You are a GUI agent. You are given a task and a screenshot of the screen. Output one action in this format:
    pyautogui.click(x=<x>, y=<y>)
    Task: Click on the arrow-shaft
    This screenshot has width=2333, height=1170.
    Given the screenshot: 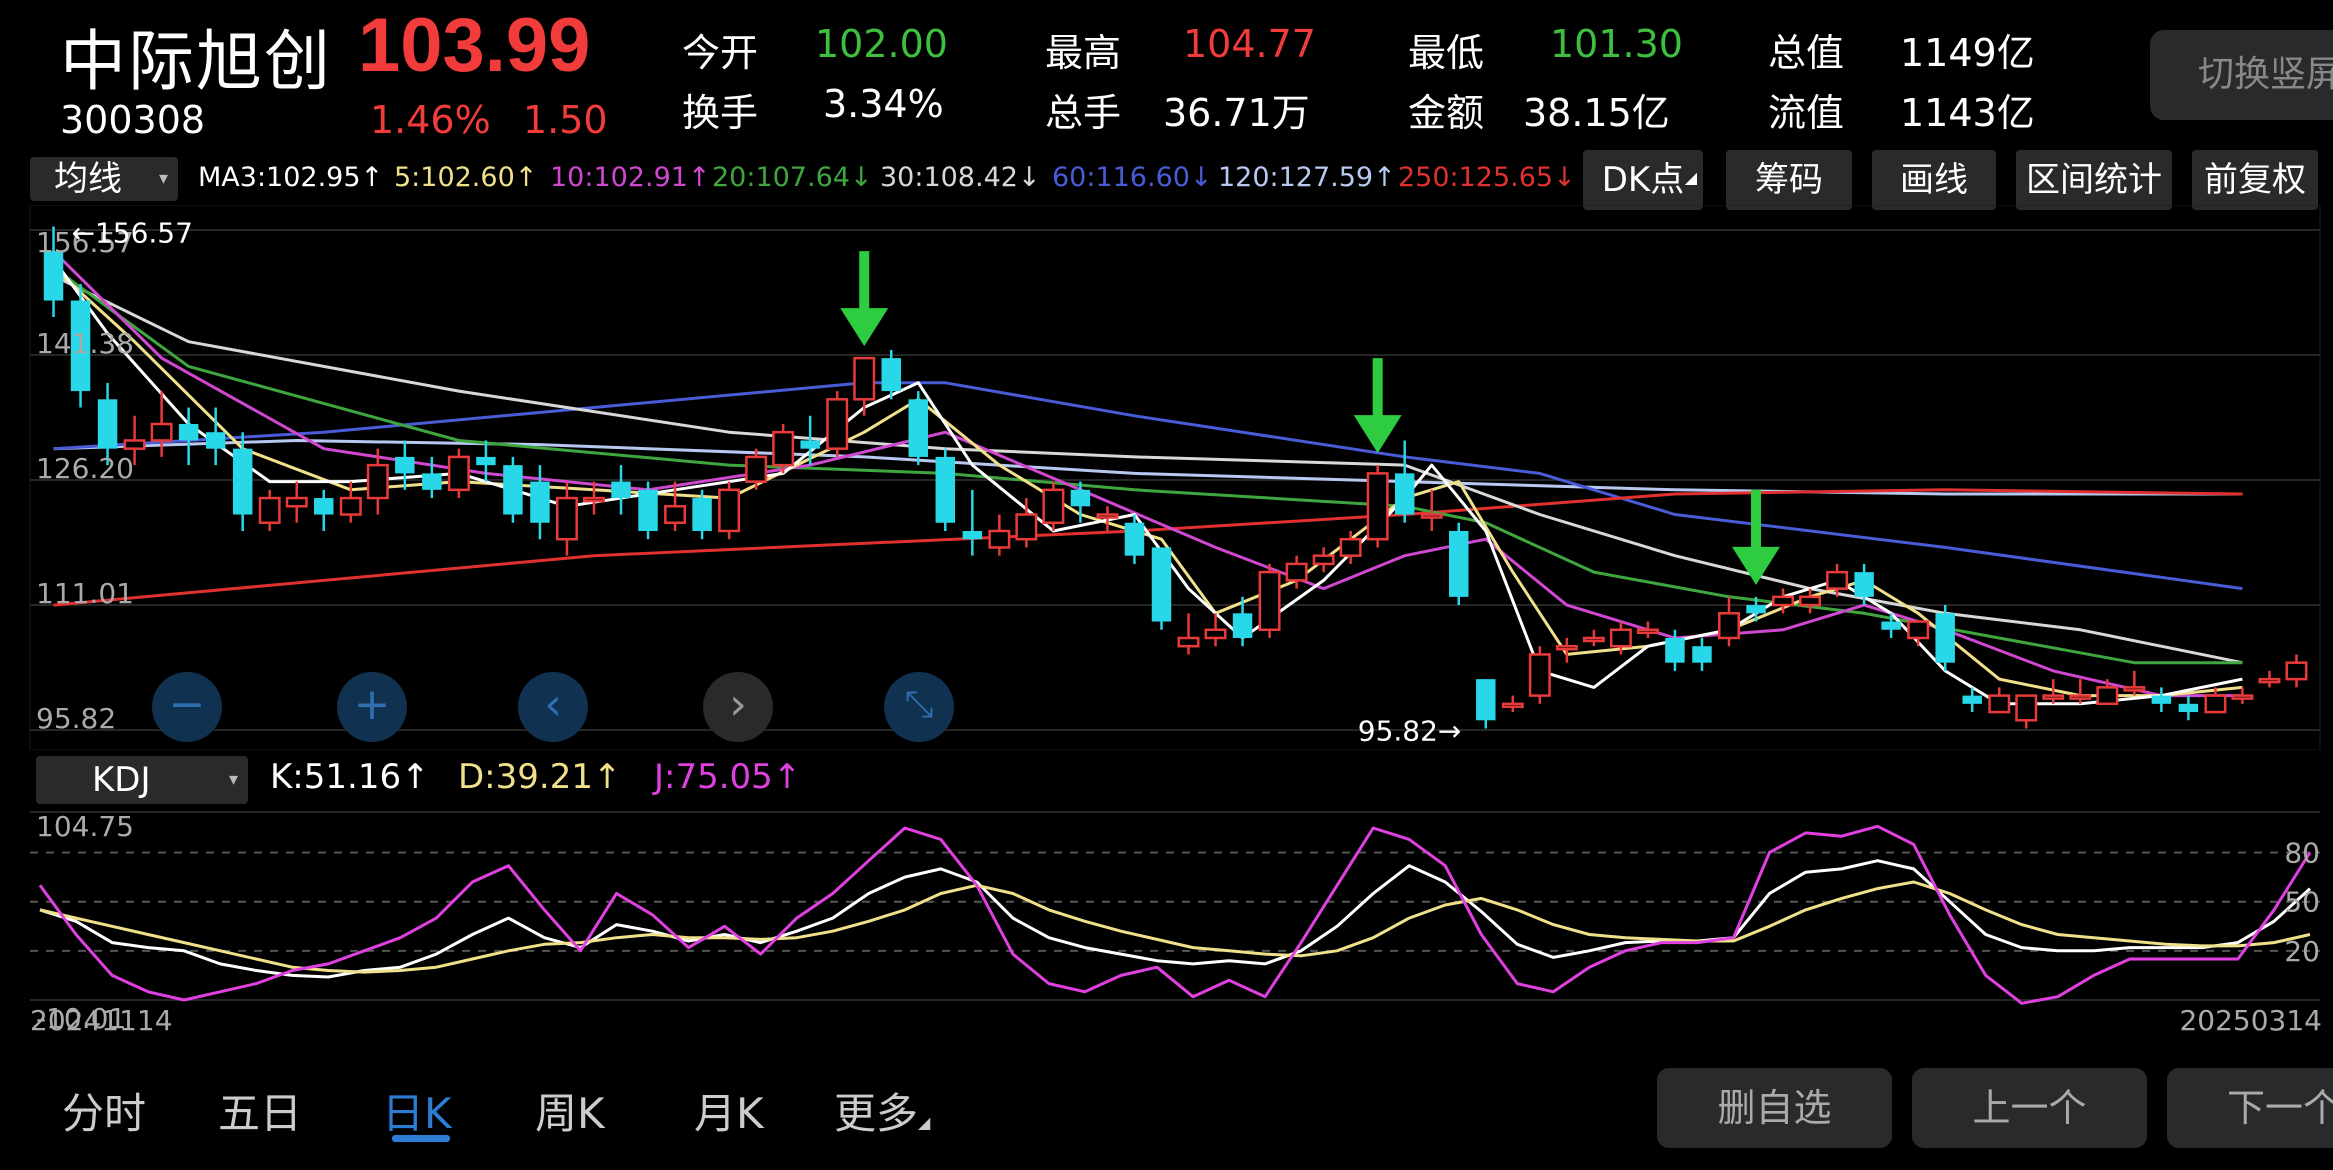 What is the action you would take?
    pyautogui.click(x=864, y=284)
    